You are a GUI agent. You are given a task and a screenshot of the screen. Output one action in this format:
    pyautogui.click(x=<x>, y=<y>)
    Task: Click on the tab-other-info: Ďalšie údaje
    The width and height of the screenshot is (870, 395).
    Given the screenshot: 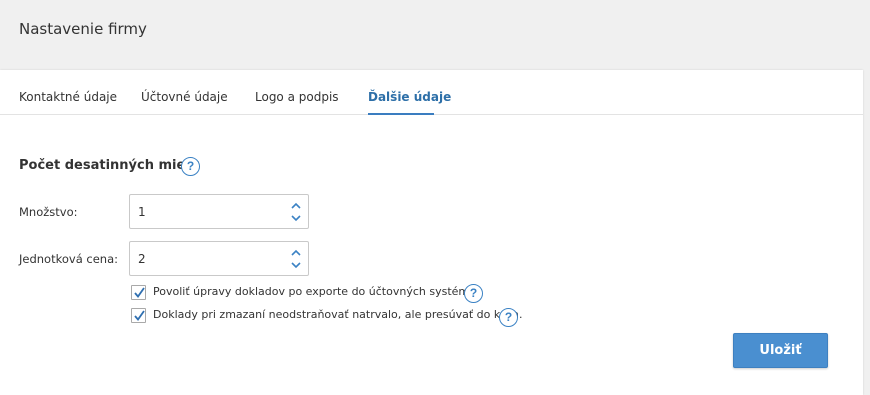 What is the action you would take?
    pyautogui.click(x=409, y=97)
    